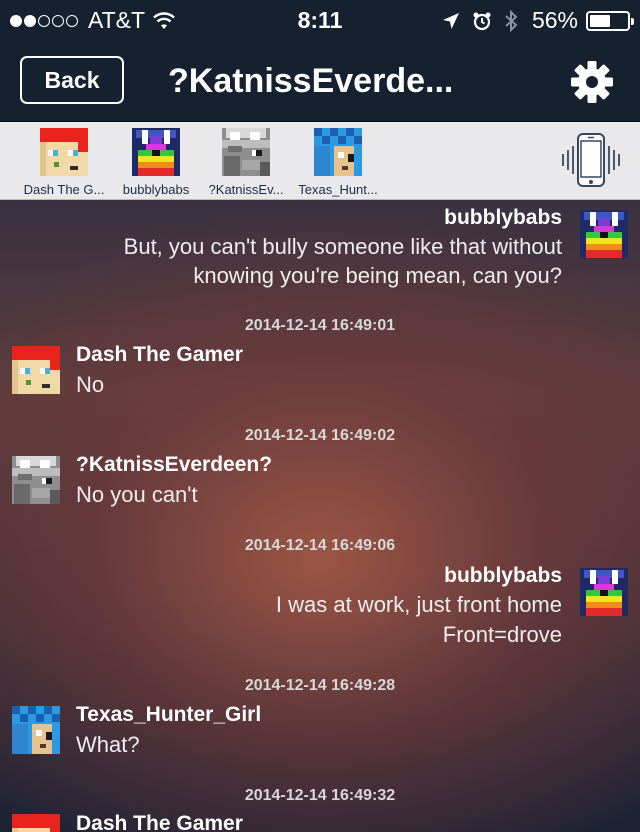 This screenshot has width=640, height=832. Describe the element at coordinates (320, 435) in the screenshot. I see `message-timestamp: 2014-12-14 16:49:02` at that location.